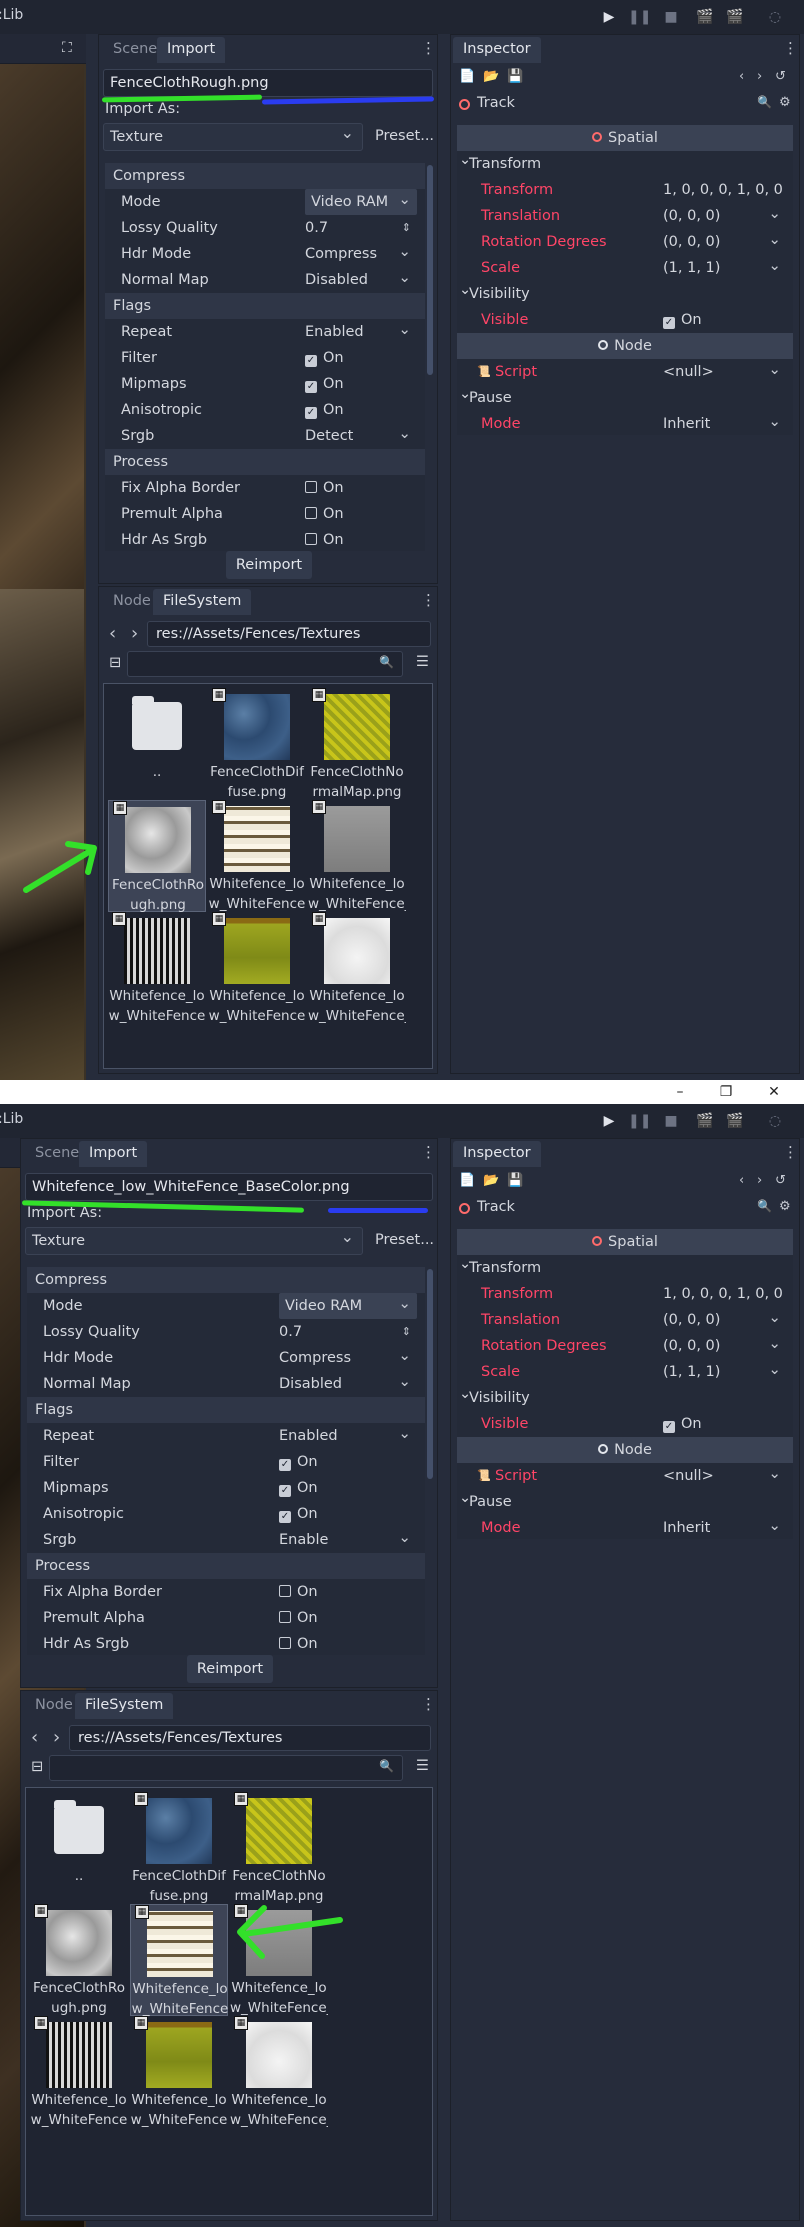 This screenshot has width=804, height=2227. What do you see at coordinates (625, 1242) in the screenshot?
I see `category-header: Spatial` at bounding box center [625, 1242].